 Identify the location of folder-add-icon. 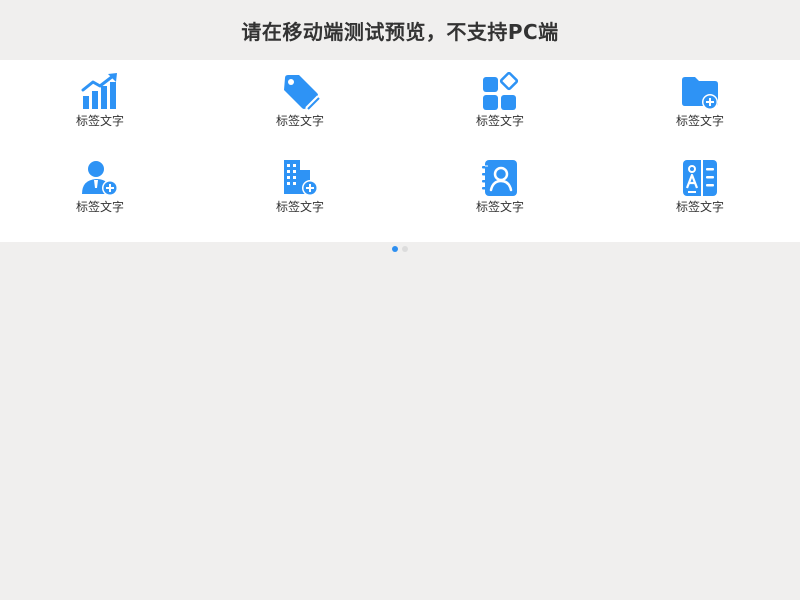
(700, 92).